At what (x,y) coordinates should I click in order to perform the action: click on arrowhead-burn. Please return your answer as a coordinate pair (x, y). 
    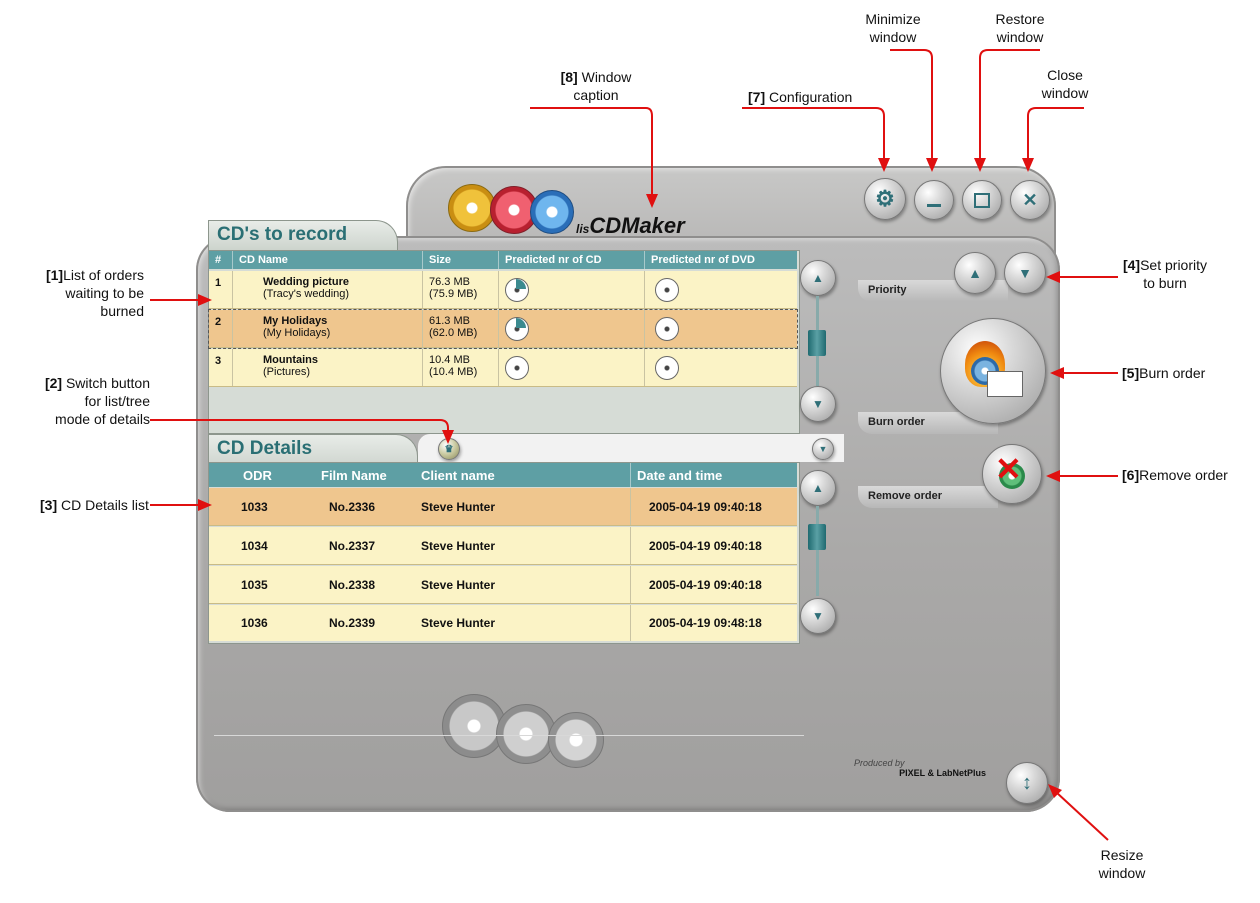
    Looking at the image, I should click on (1057, 373).